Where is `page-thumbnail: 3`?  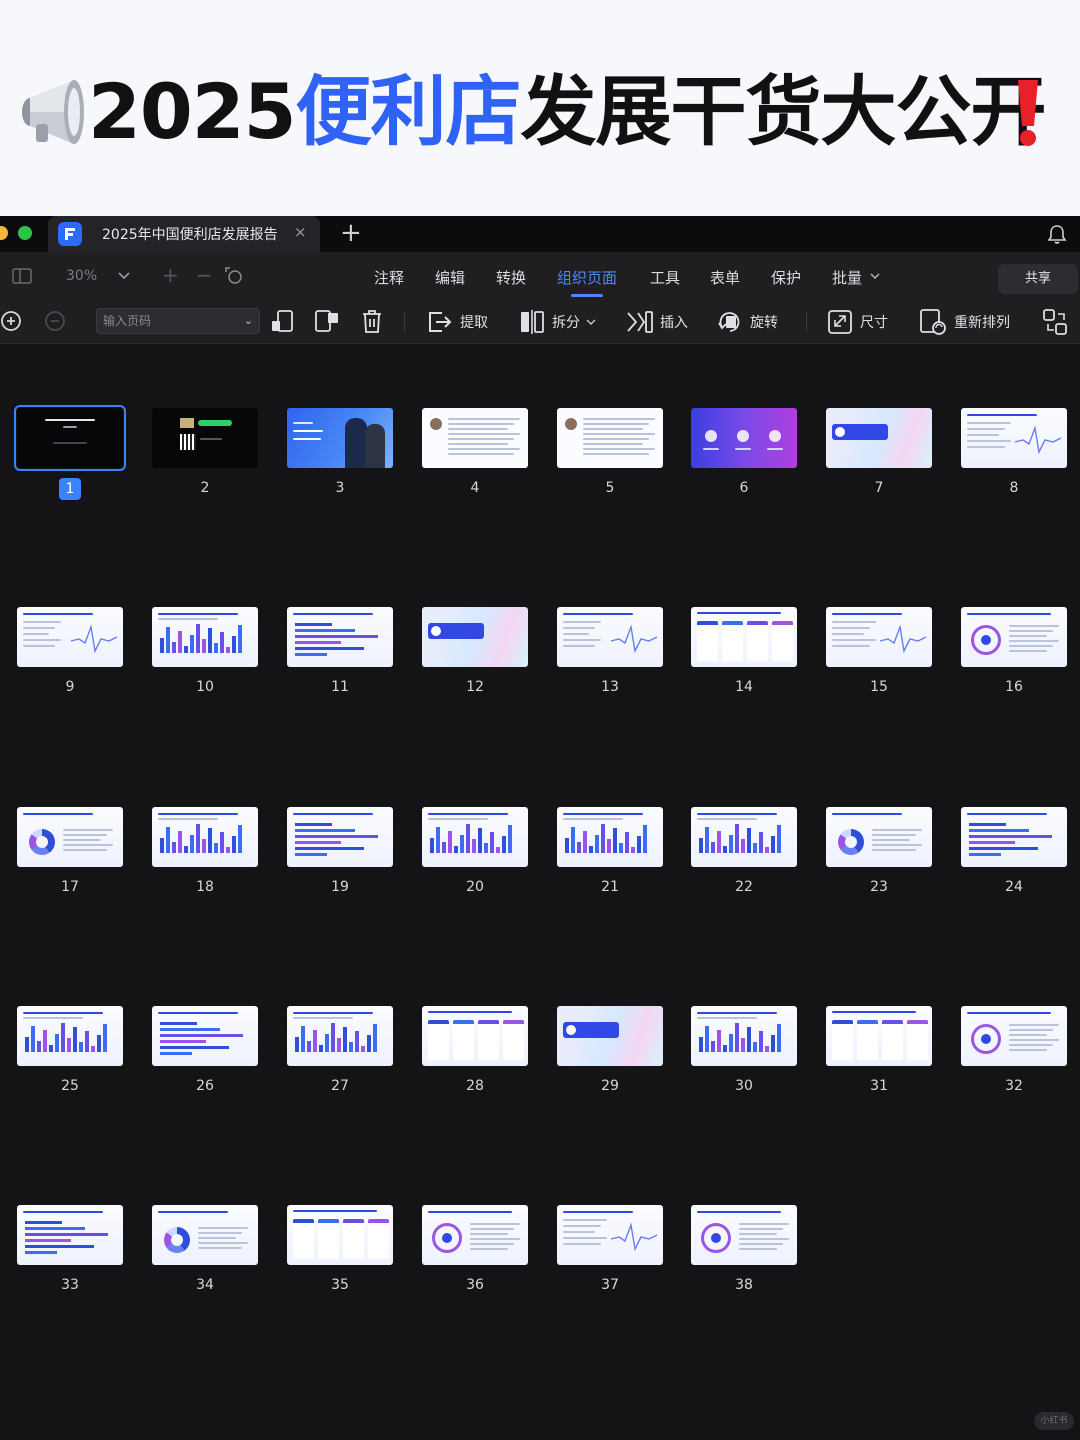 page-thumbnail: 3 is located at coordinates (340, 452).